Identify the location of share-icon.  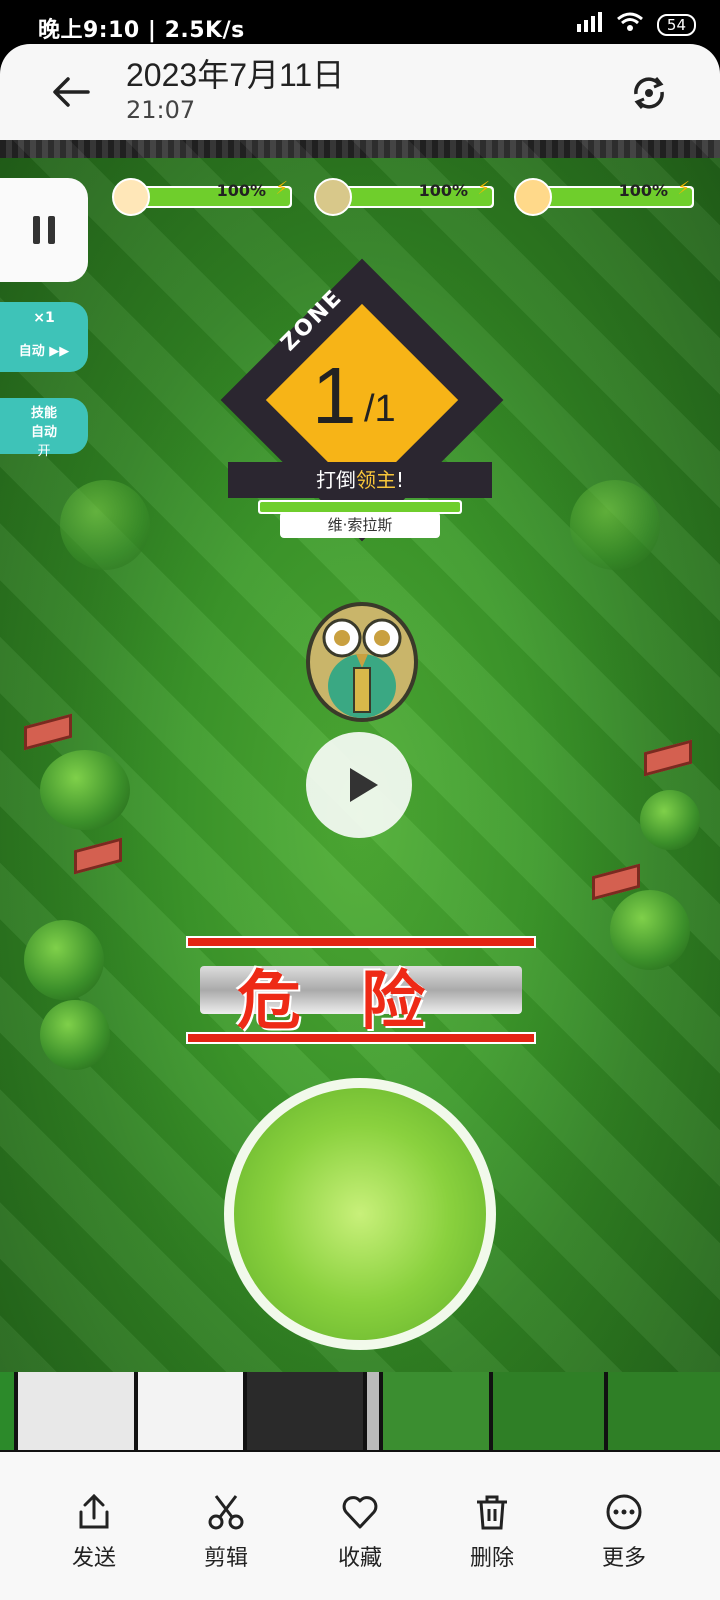
(94, 1511).